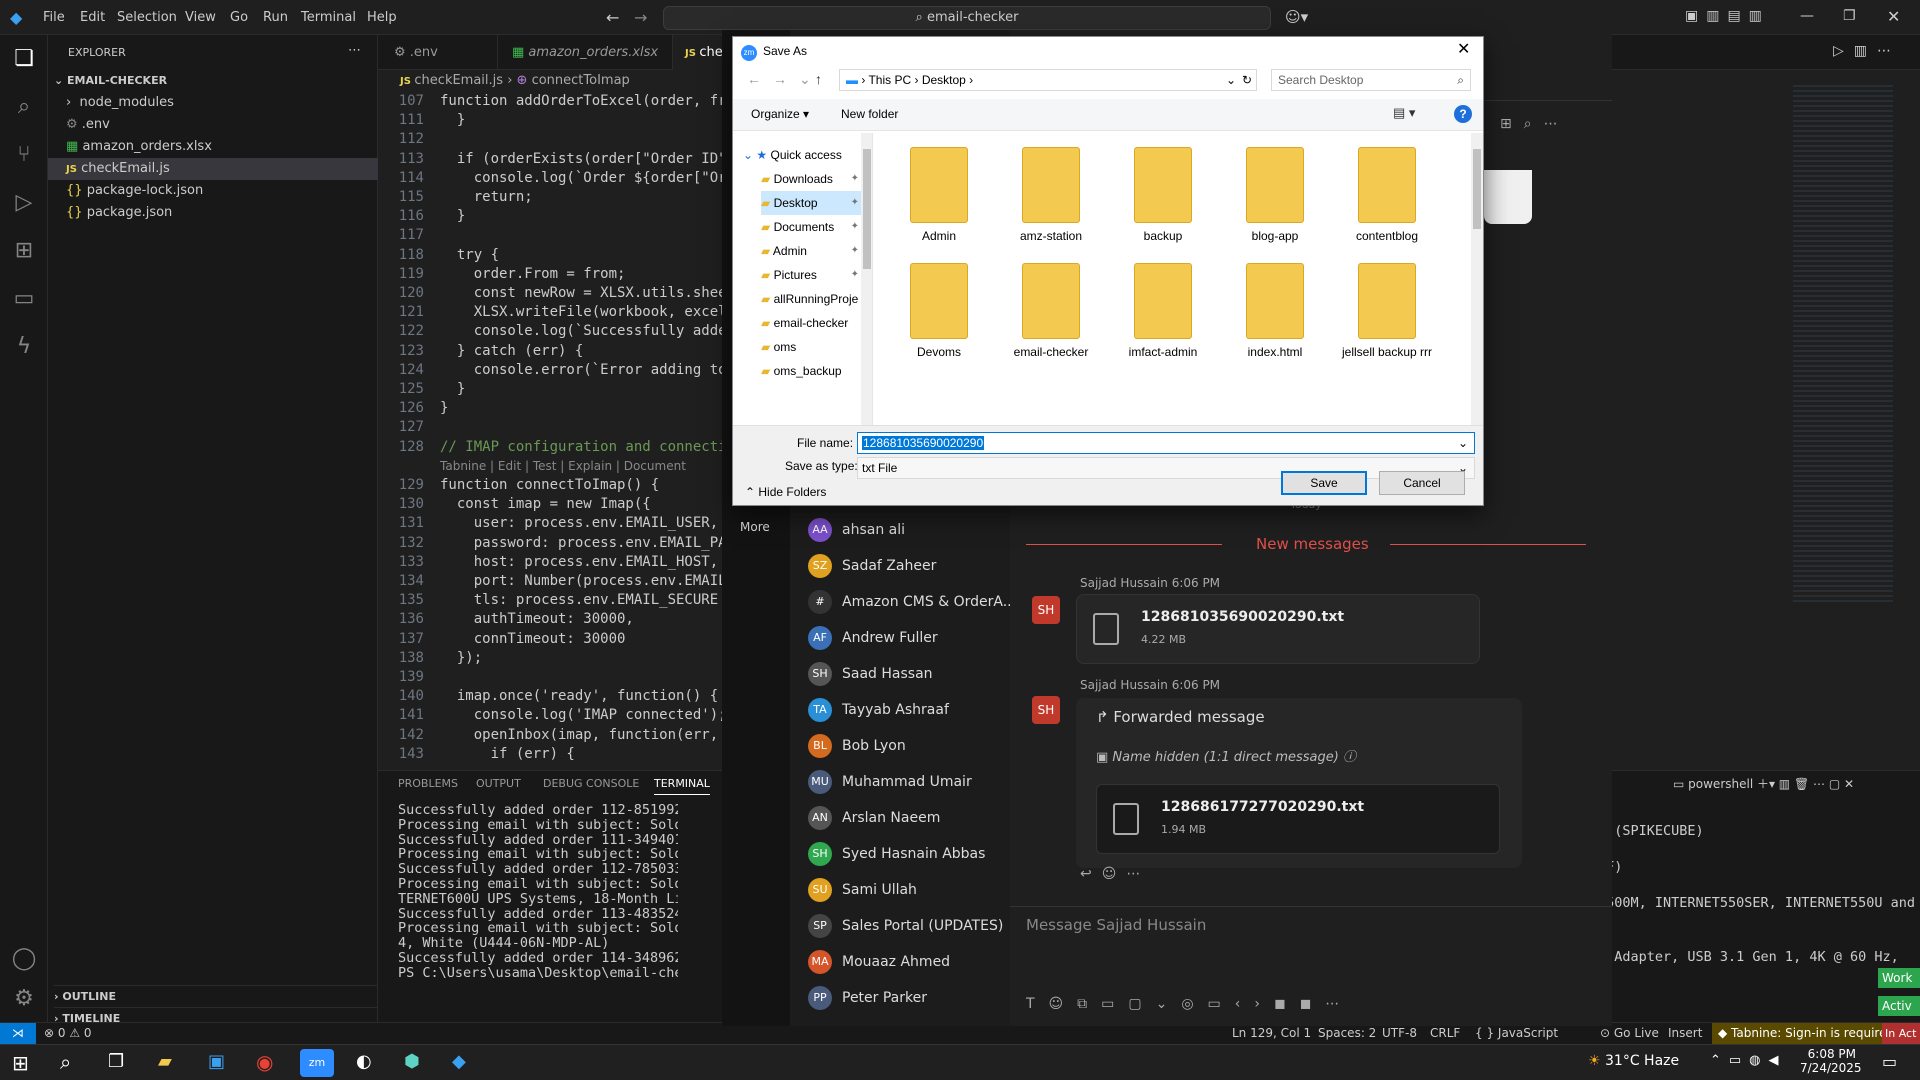 Image resolution: width=1920 pixels, height=1080 pixels. I want to click on insert-mode: Insert, so click(1685, 1033).